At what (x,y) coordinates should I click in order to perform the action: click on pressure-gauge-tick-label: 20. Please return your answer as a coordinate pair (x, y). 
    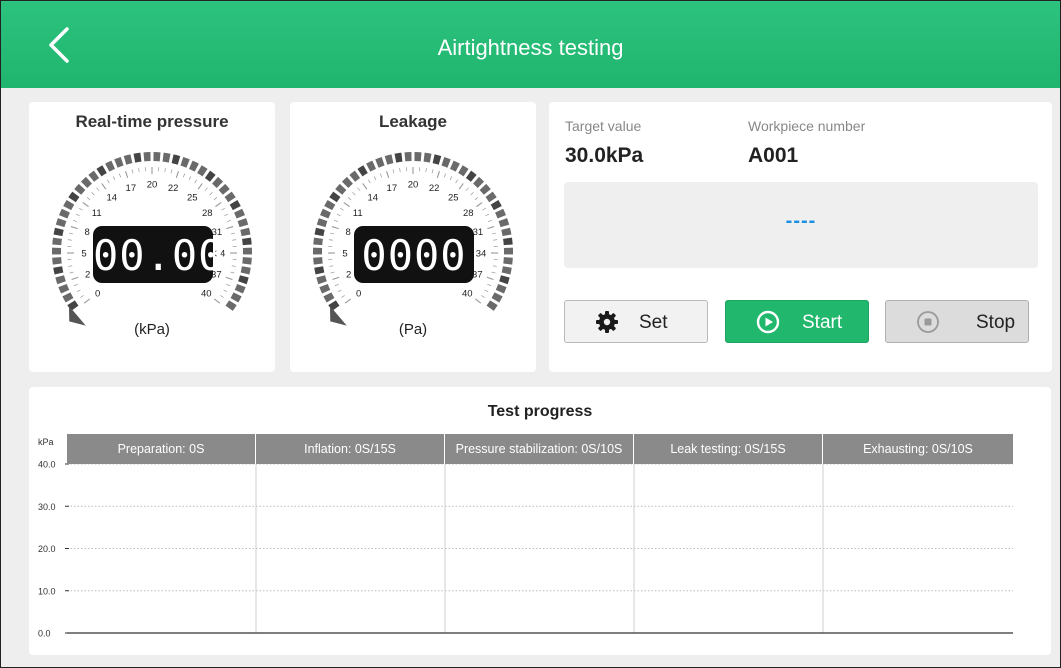
    Looking at the image, I should click on (152, 185).